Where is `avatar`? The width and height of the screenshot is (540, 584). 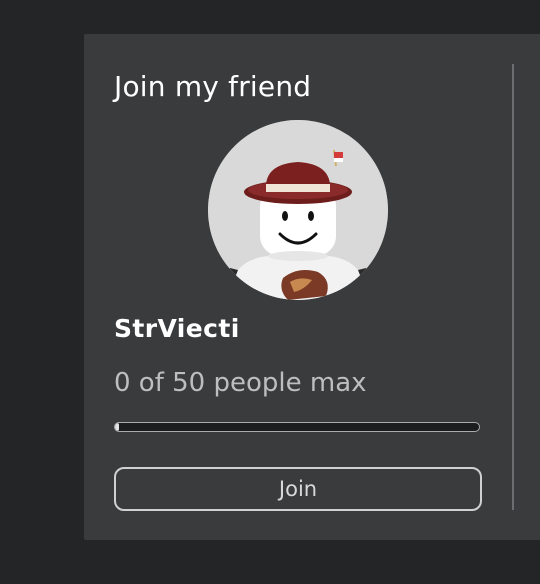
avatar is located at coordinates (298, 210).